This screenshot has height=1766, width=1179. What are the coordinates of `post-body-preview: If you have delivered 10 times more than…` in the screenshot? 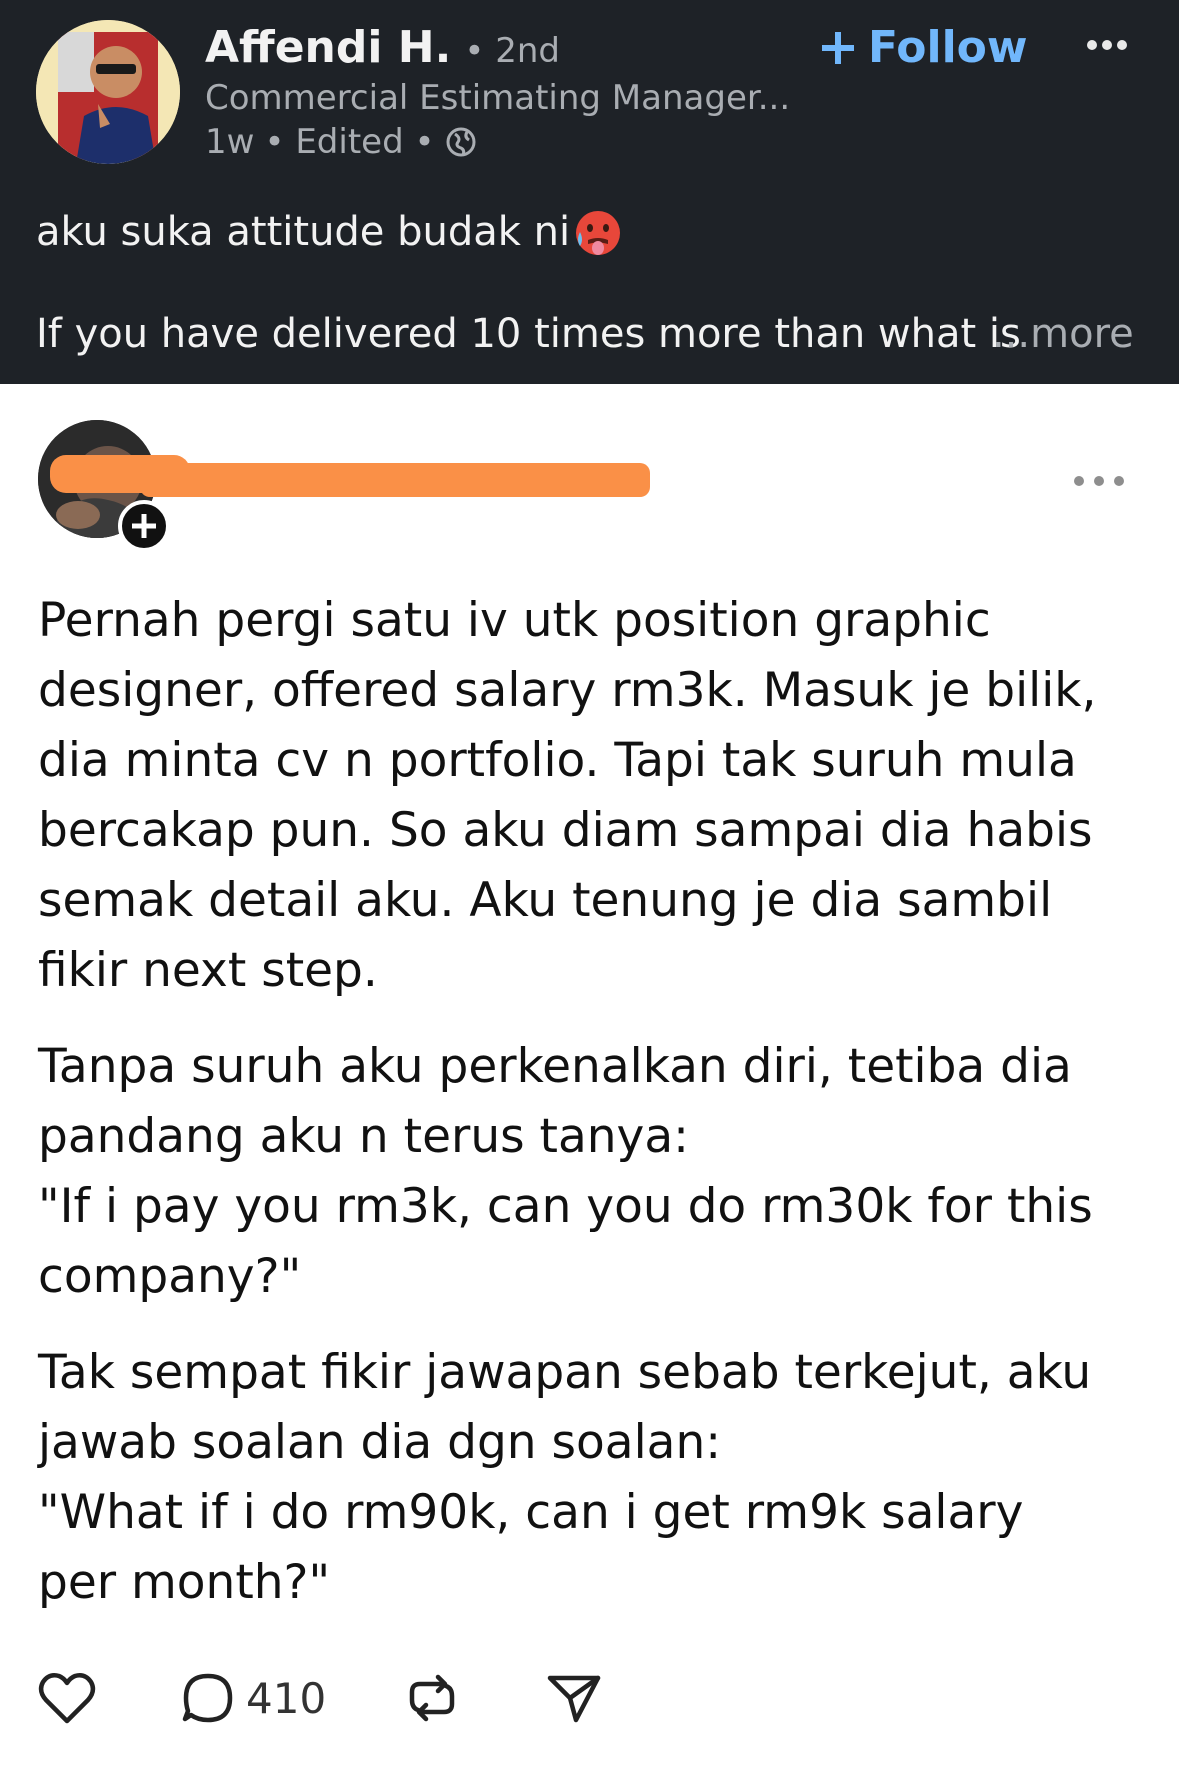 It's located at (528, 333).